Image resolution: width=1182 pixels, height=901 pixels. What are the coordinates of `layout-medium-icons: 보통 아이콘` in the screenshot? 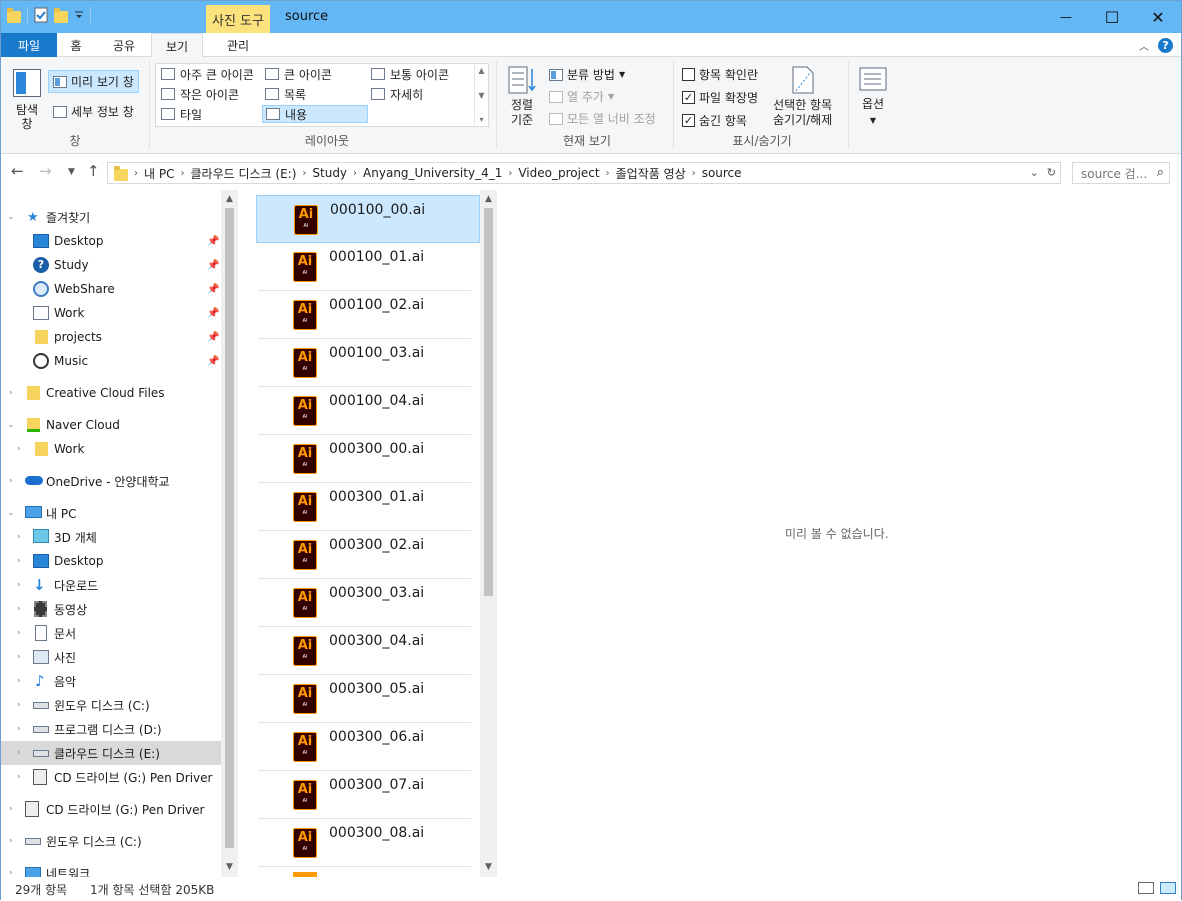 It's located at (410, 74).